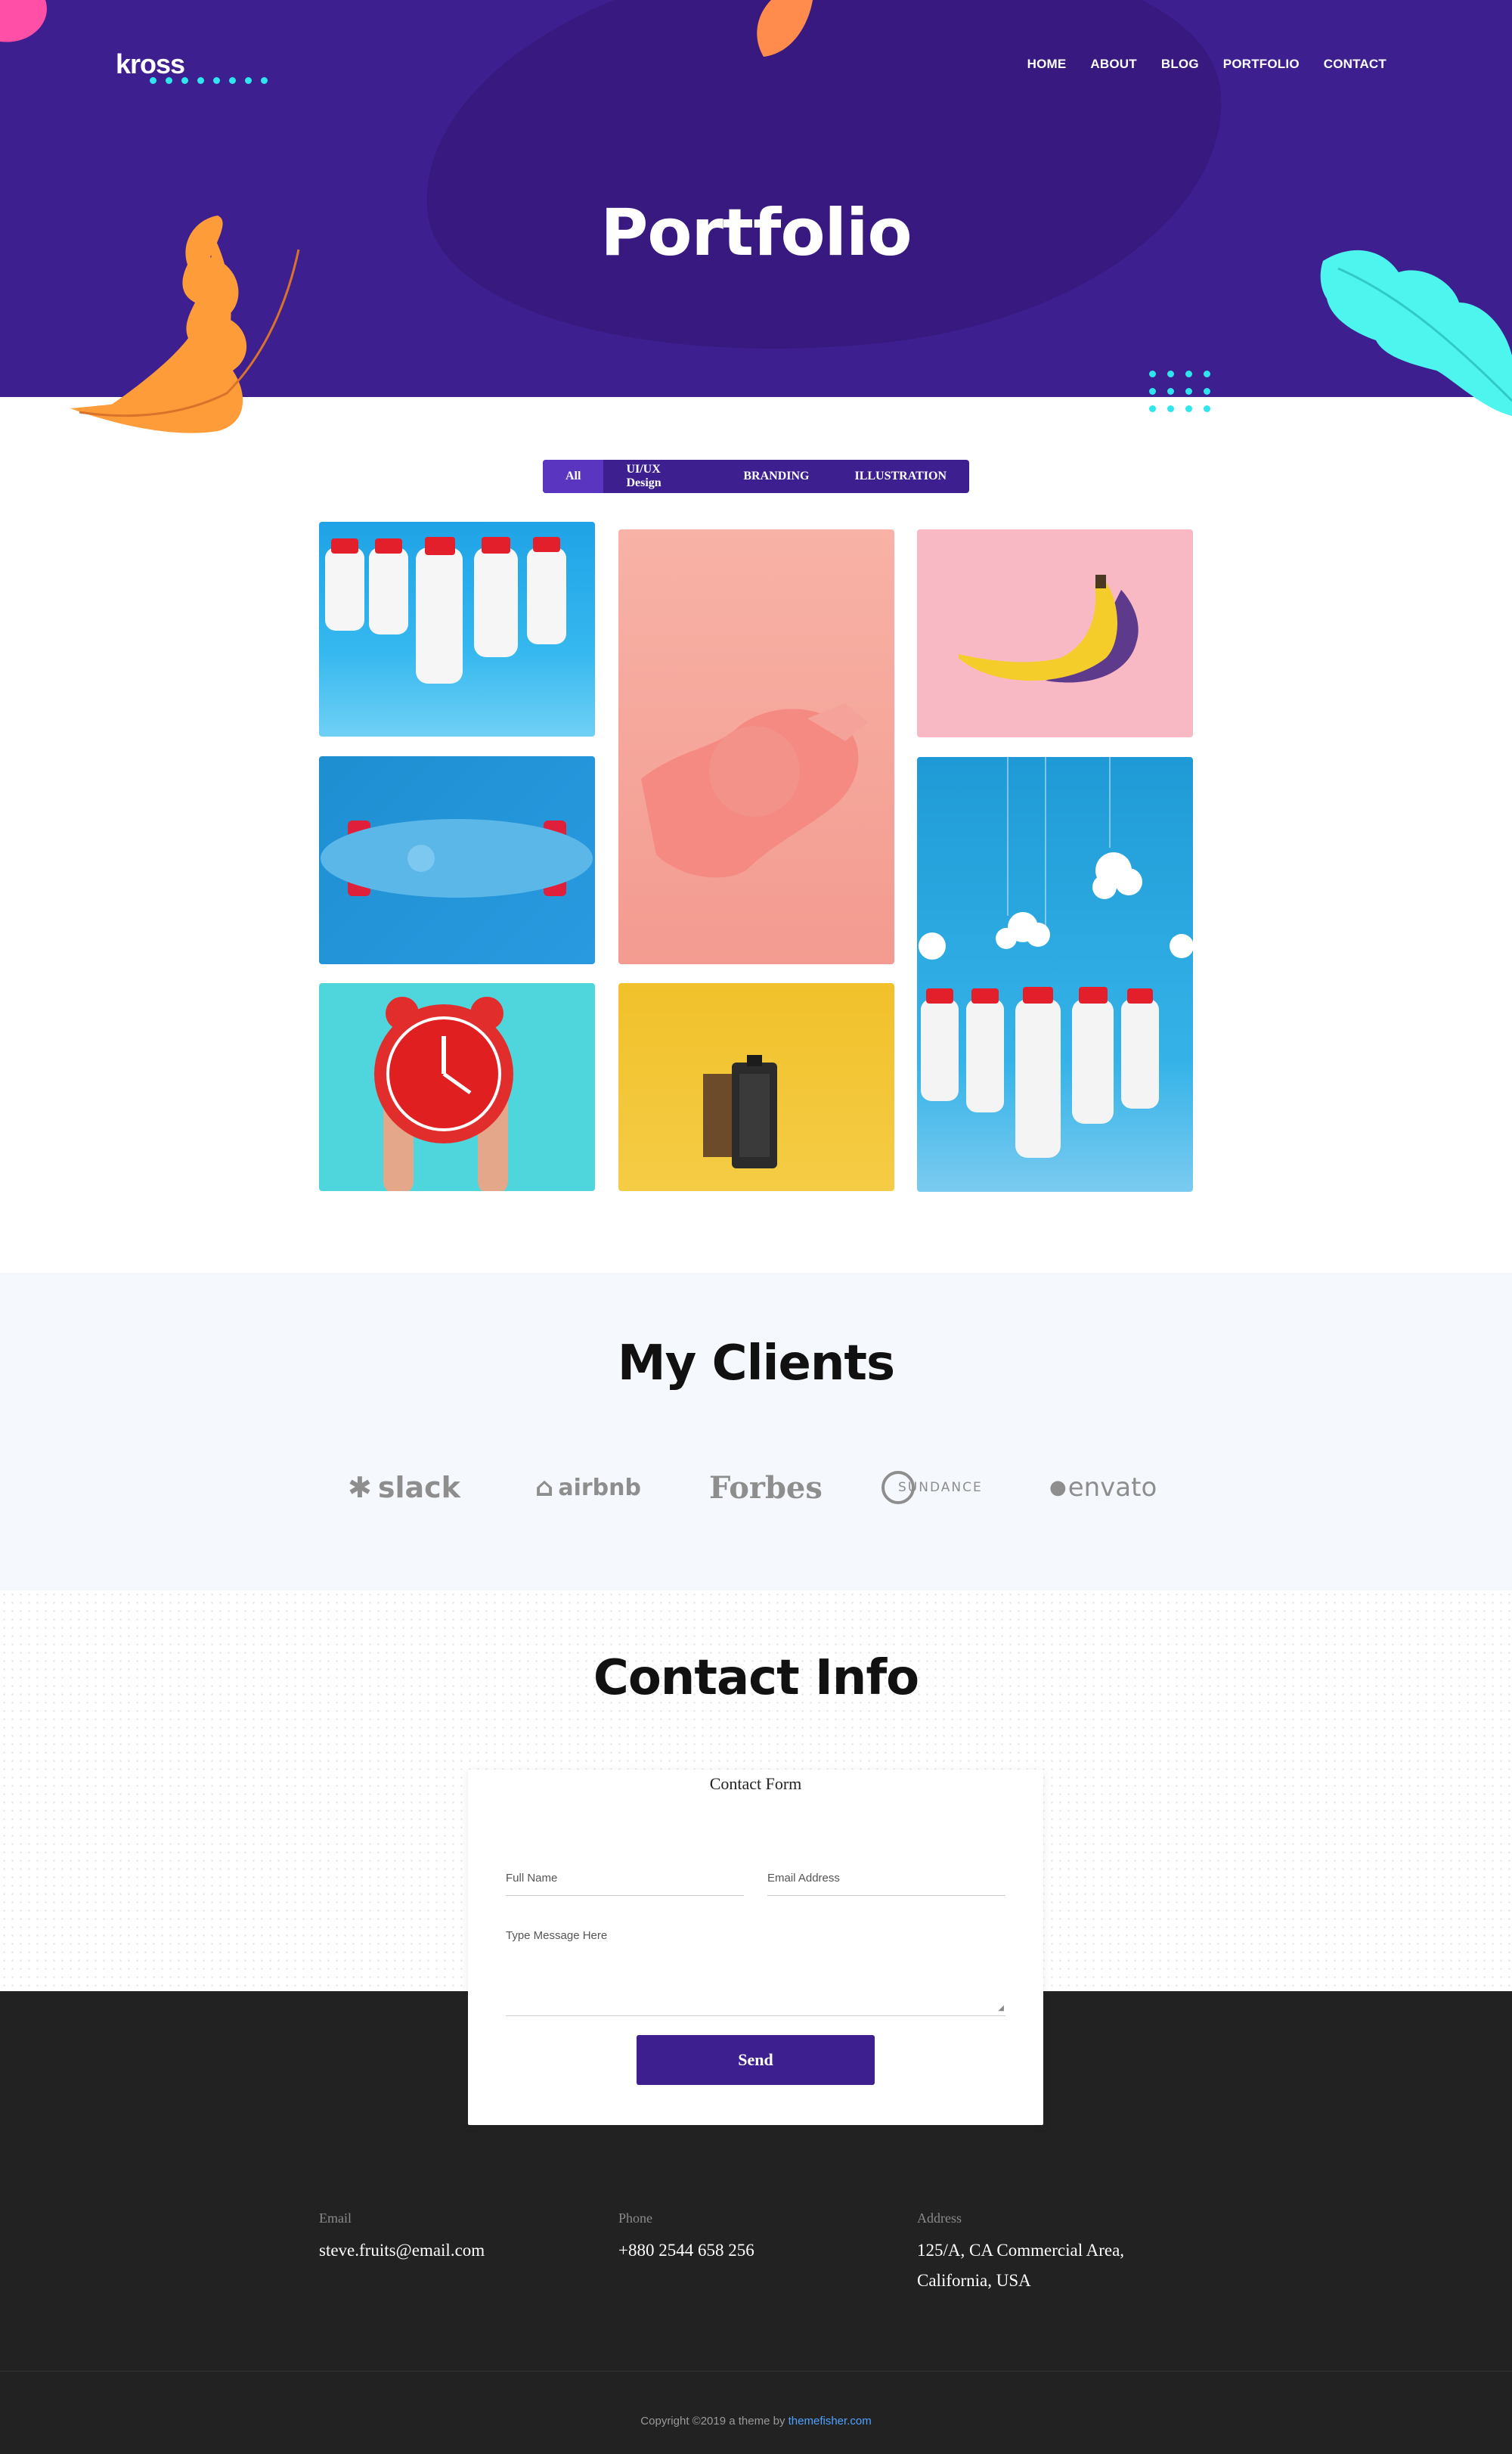 This screenshot has height=2454, width=1512. What do you see at coordinates (335, 2218) in the screenshot?
I see `email-label: Email` at bounding box center [335, 2218].